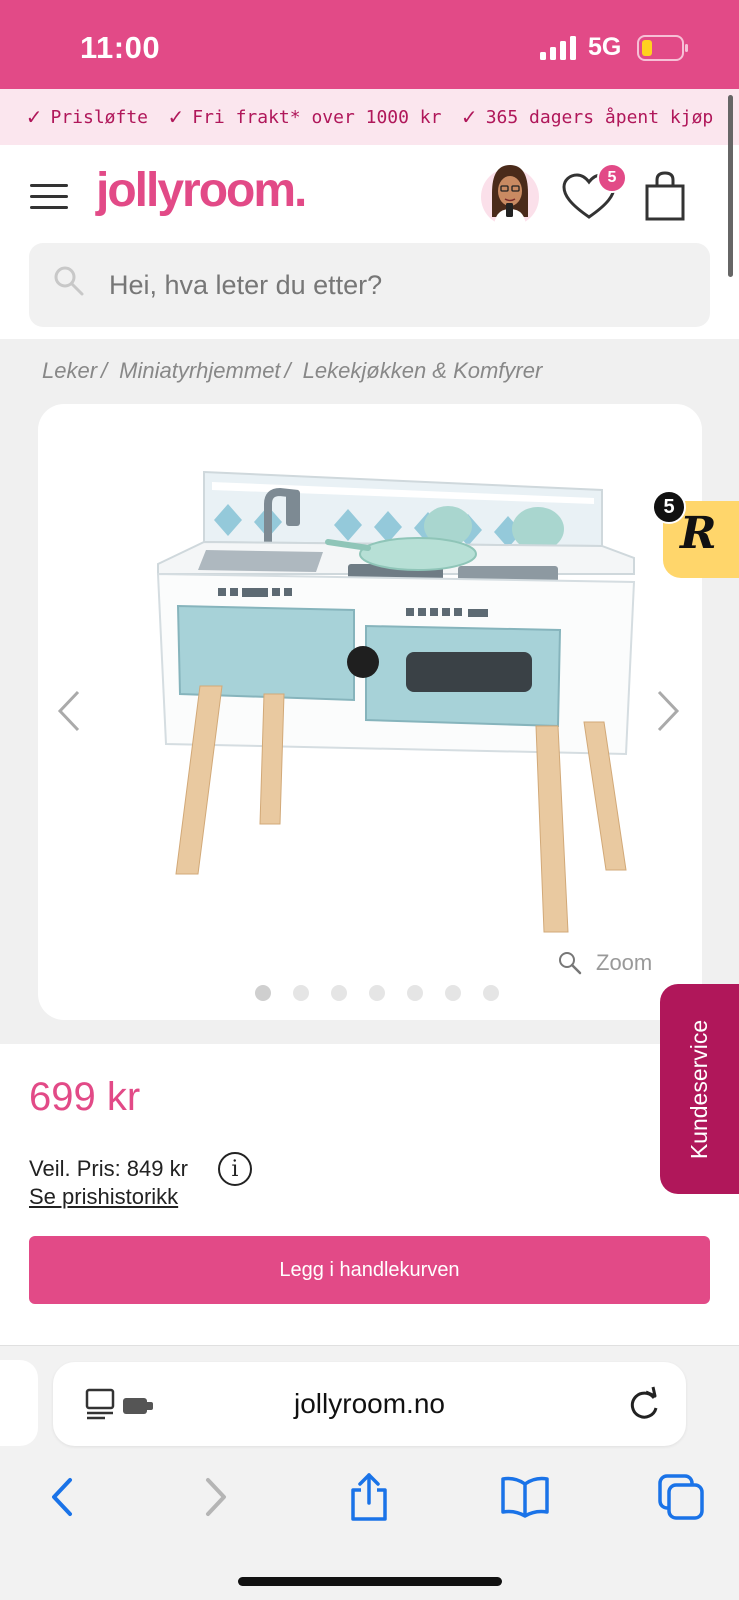 The width and height of the screenshot is (739, 1600). Describe the element at coordinates (234, 1169) in the screenshot. I see `info-icon: i` at that location.